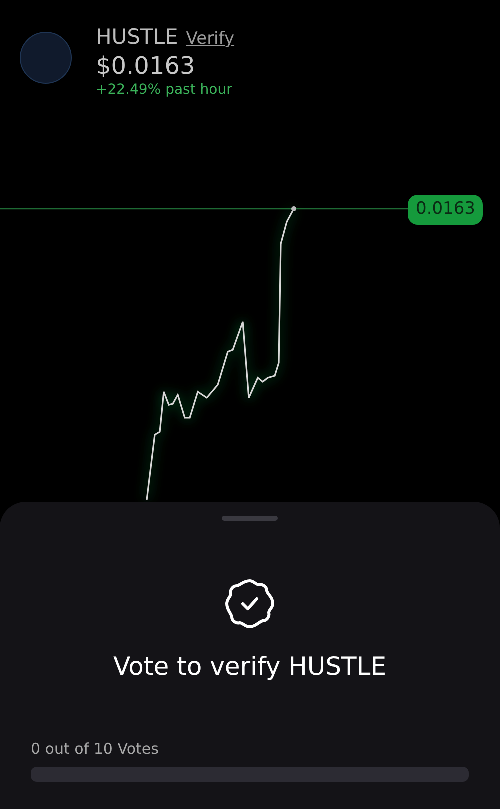  Describe the element at coordinates (46, 58) in the screenshot. I see `avatar-circle` at that location.